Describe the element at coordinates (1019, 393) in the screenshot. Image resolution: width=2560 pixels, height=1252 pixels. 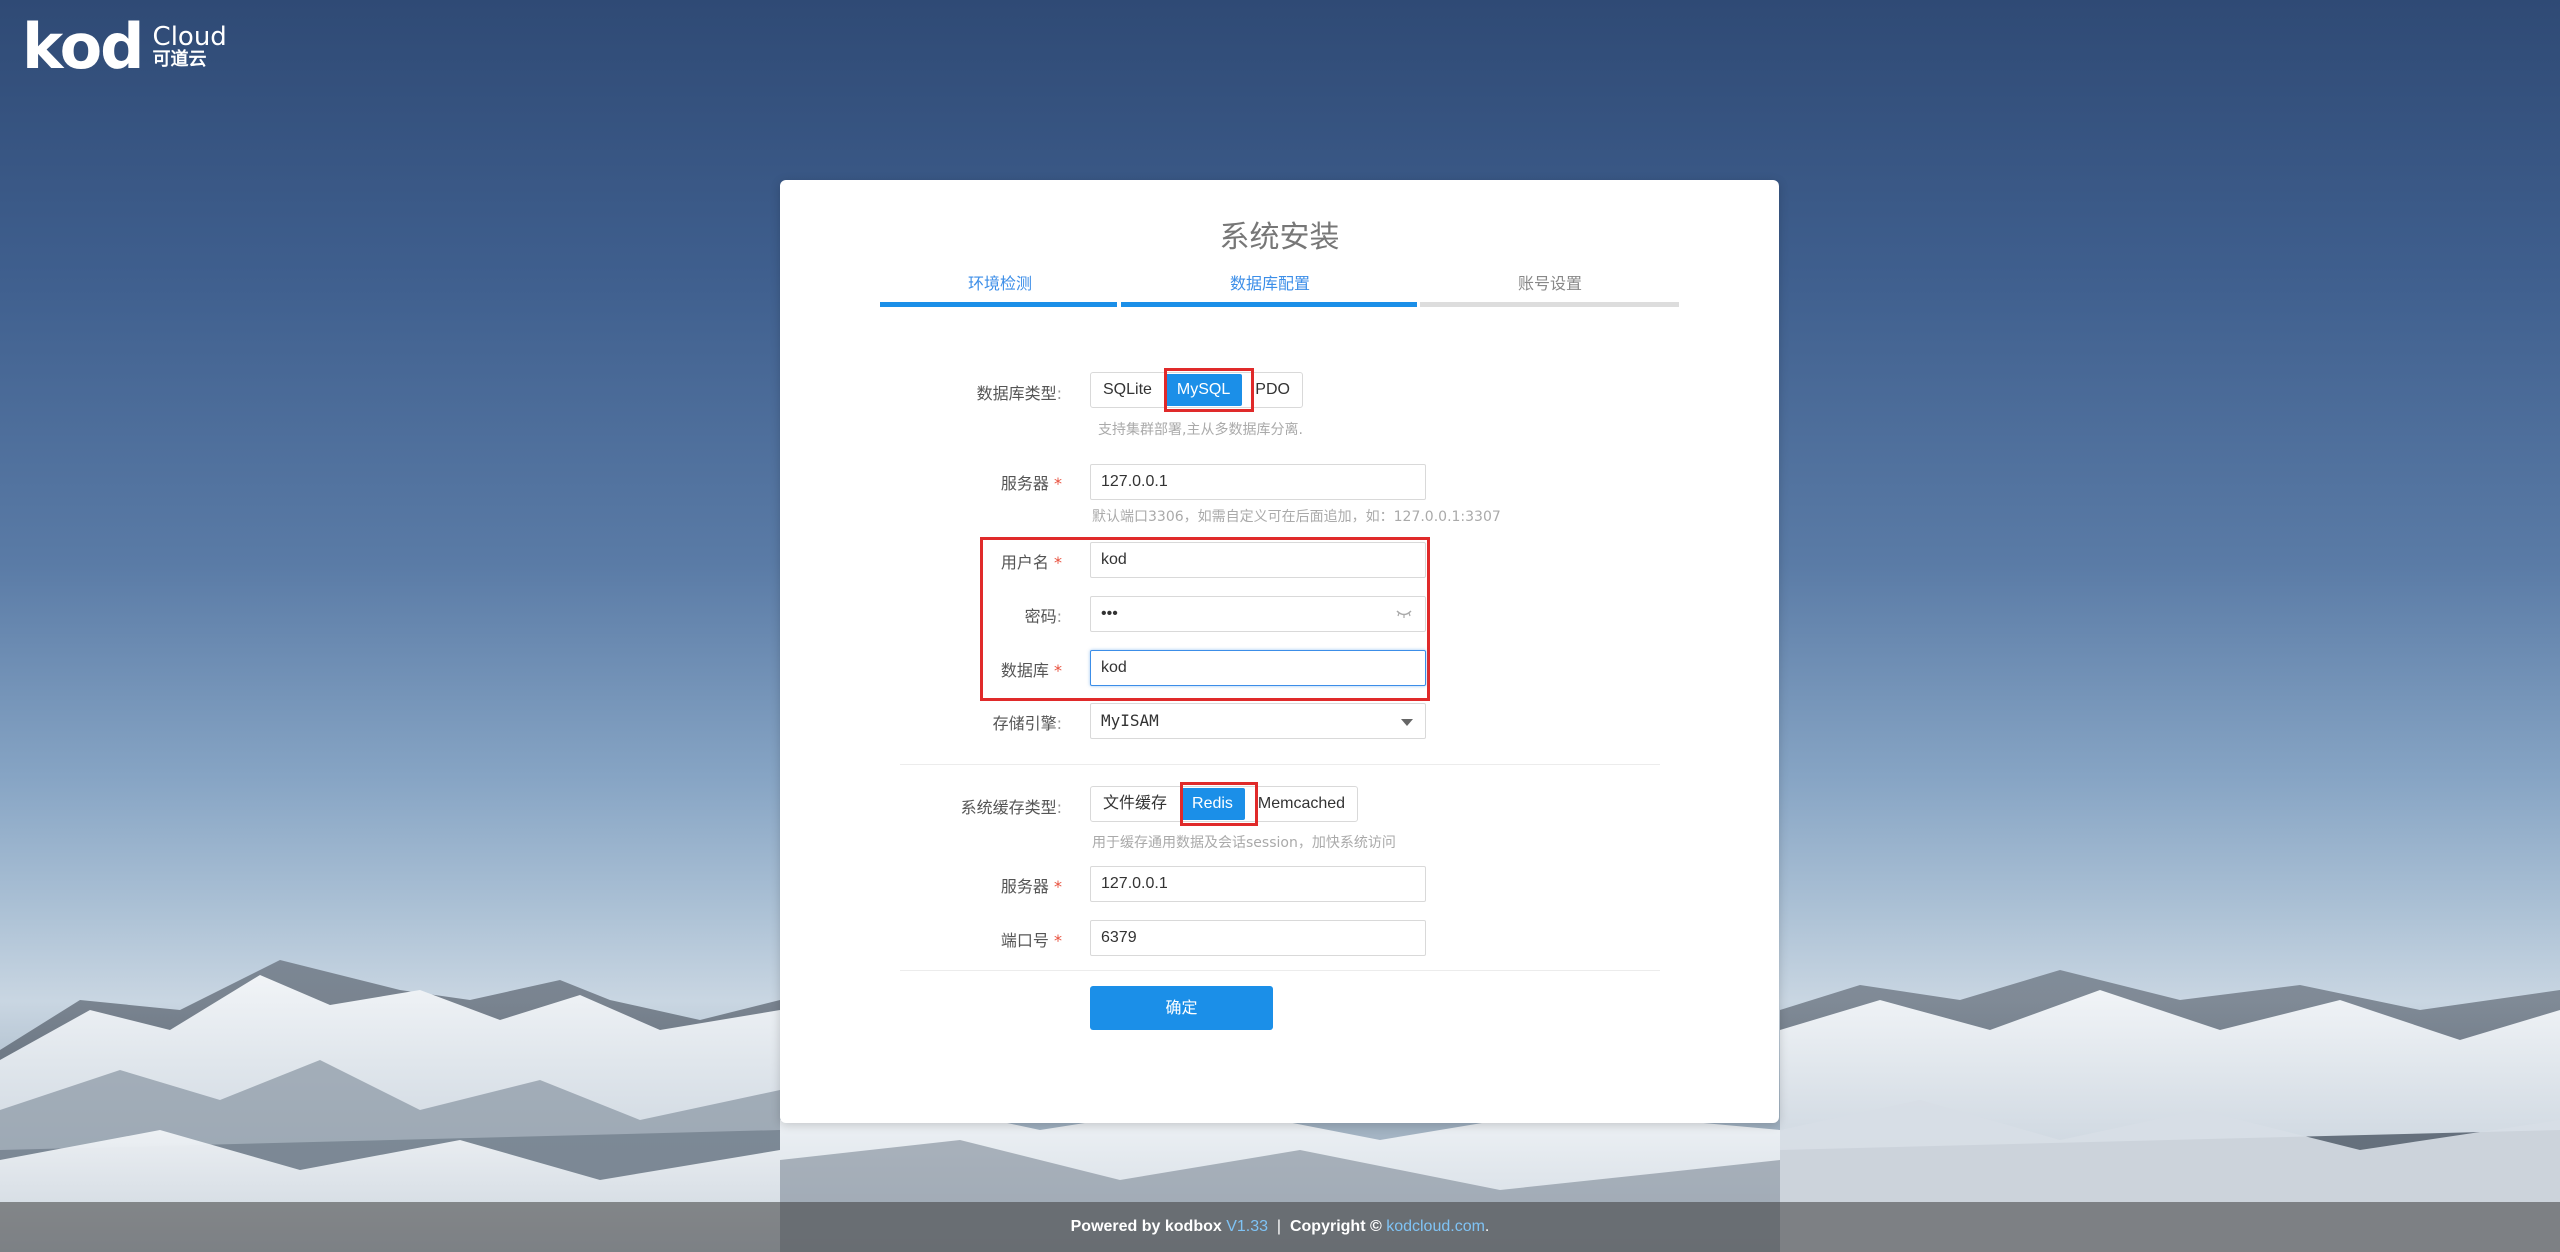
I see `db-type-label: 数据库类型:` at that location.